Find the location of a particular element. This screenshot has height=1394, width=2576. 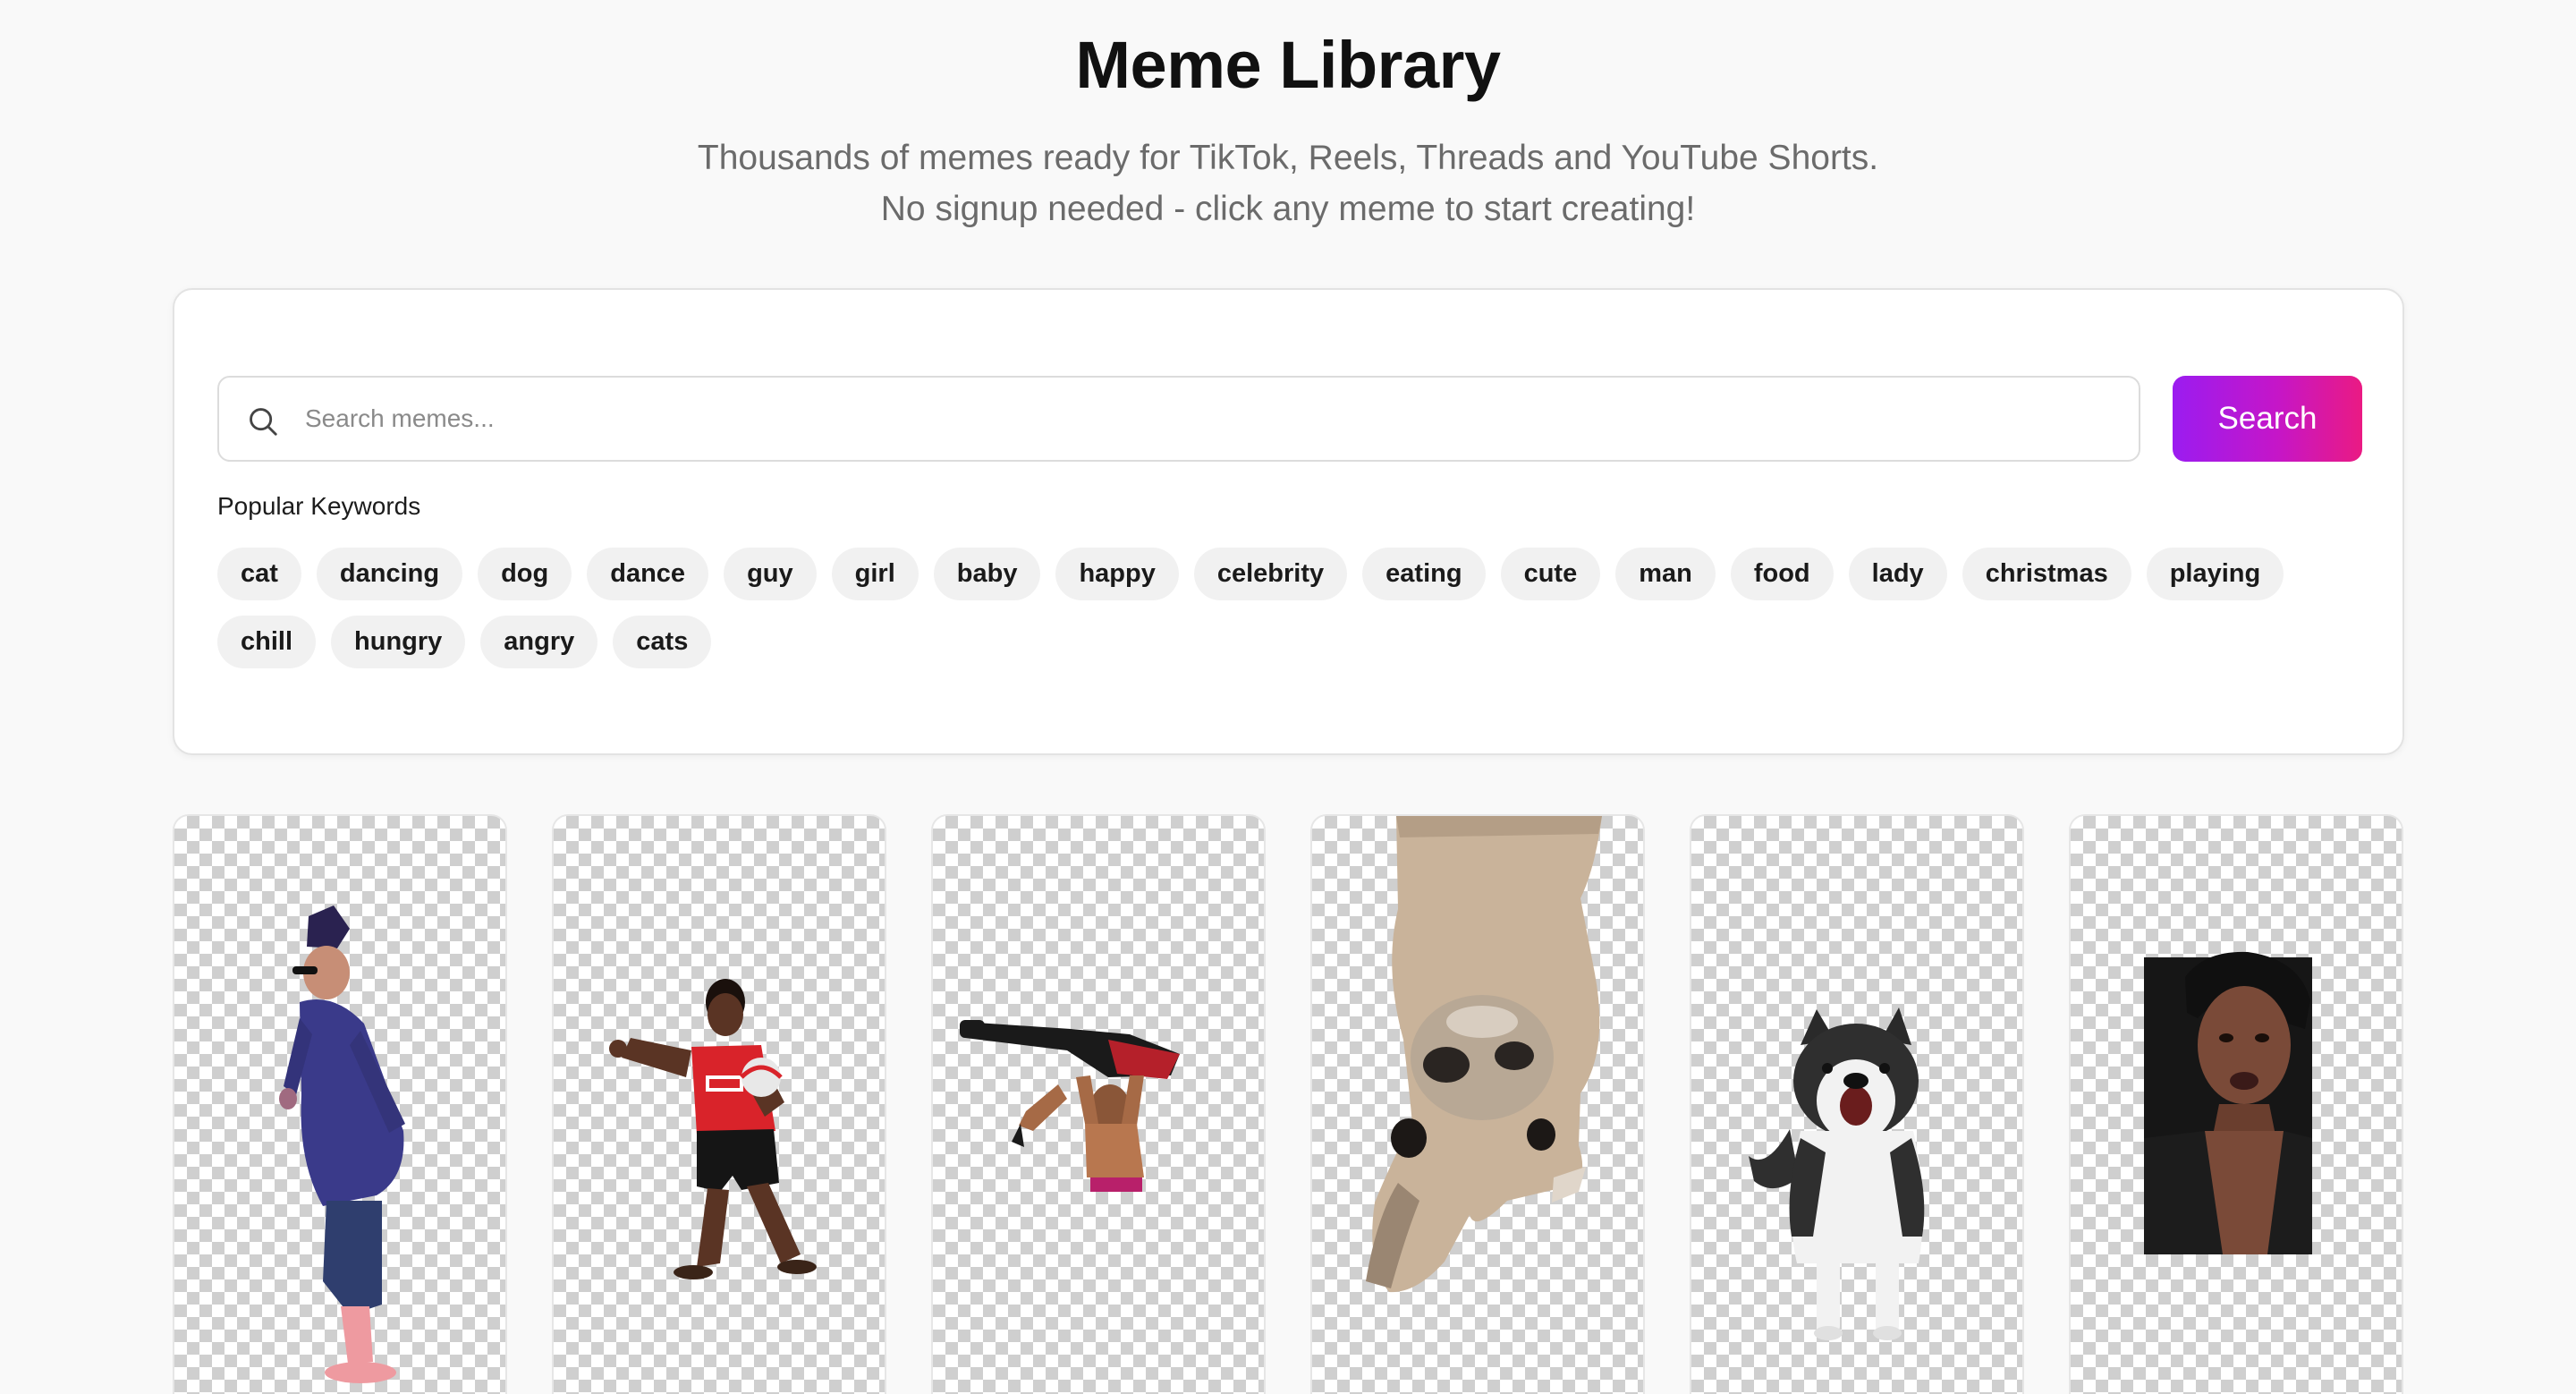

meme-card-dancing-kid is located at coordinates (340, 1104).